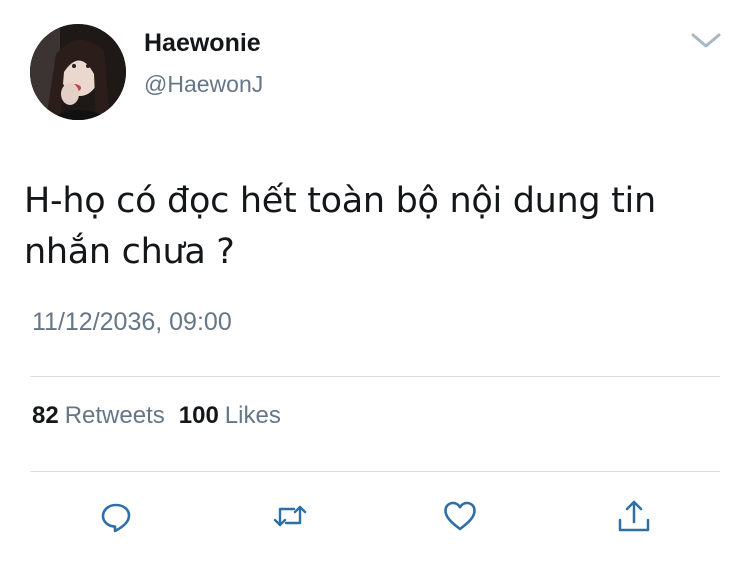 This screenshot has width=750, height=563. I want to click on tweet-stats: 82 Retweets 100 Likes, so click(156, 416).